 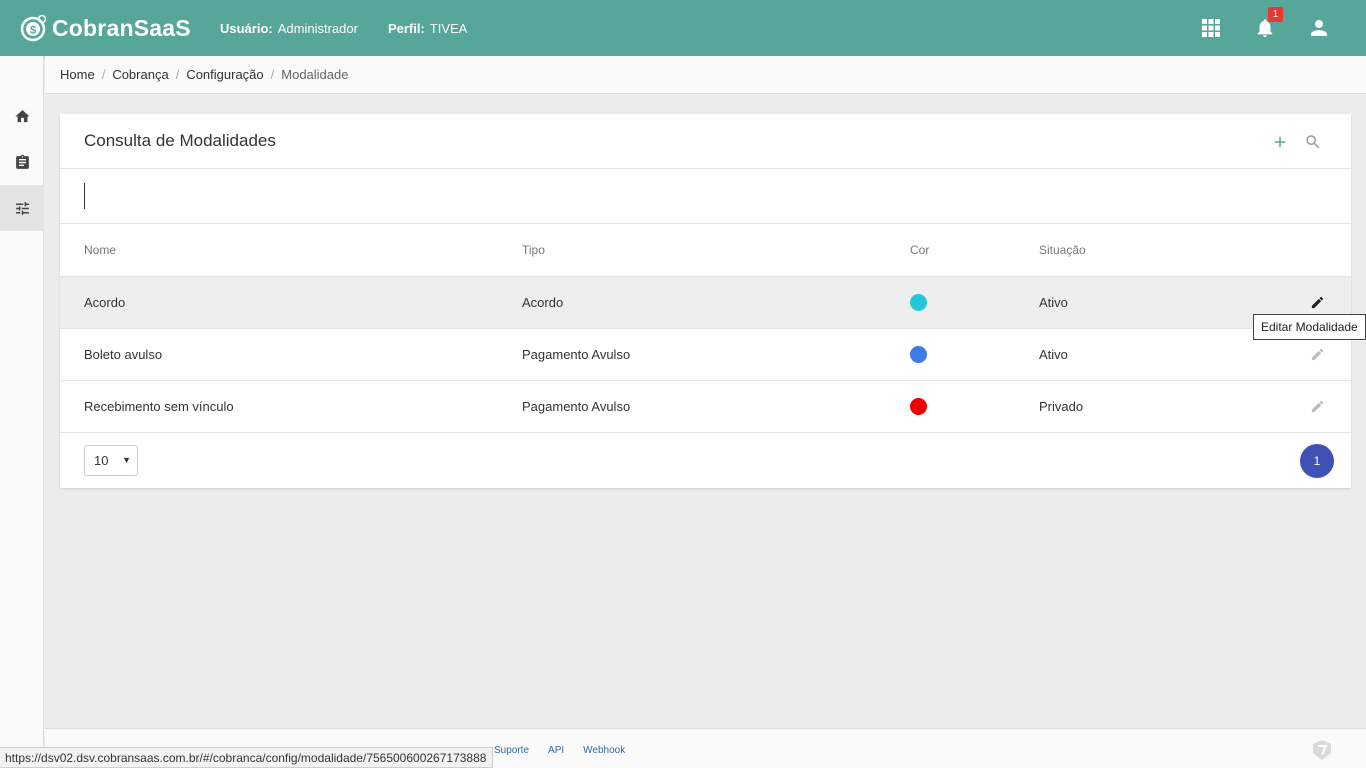 I want to click on sidebar-item-cobranca, so click(x=22, y=162).